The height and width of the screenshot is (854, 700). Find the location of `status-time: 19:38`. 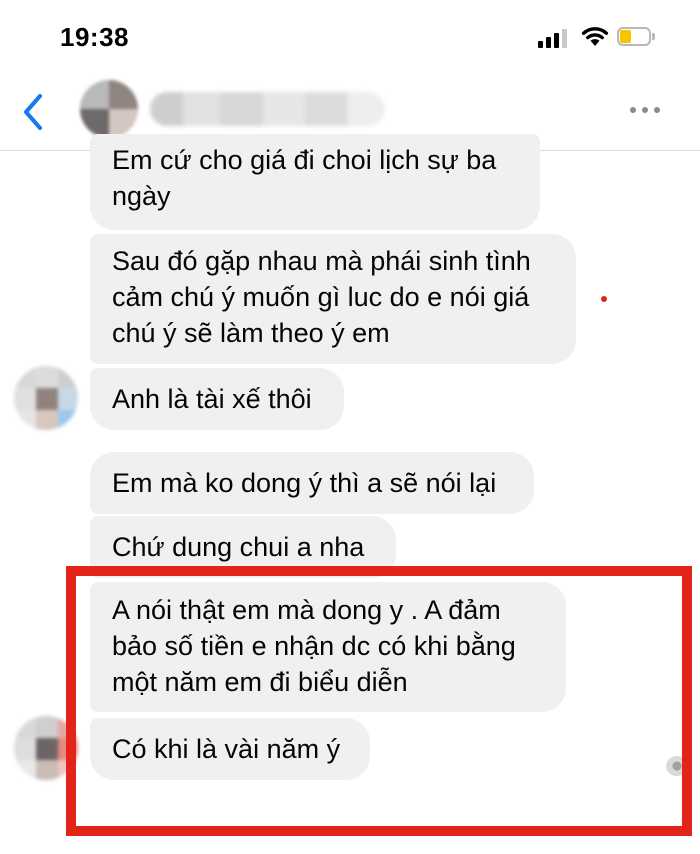

status-time: 19:38 is located at coordinates (94, 37).